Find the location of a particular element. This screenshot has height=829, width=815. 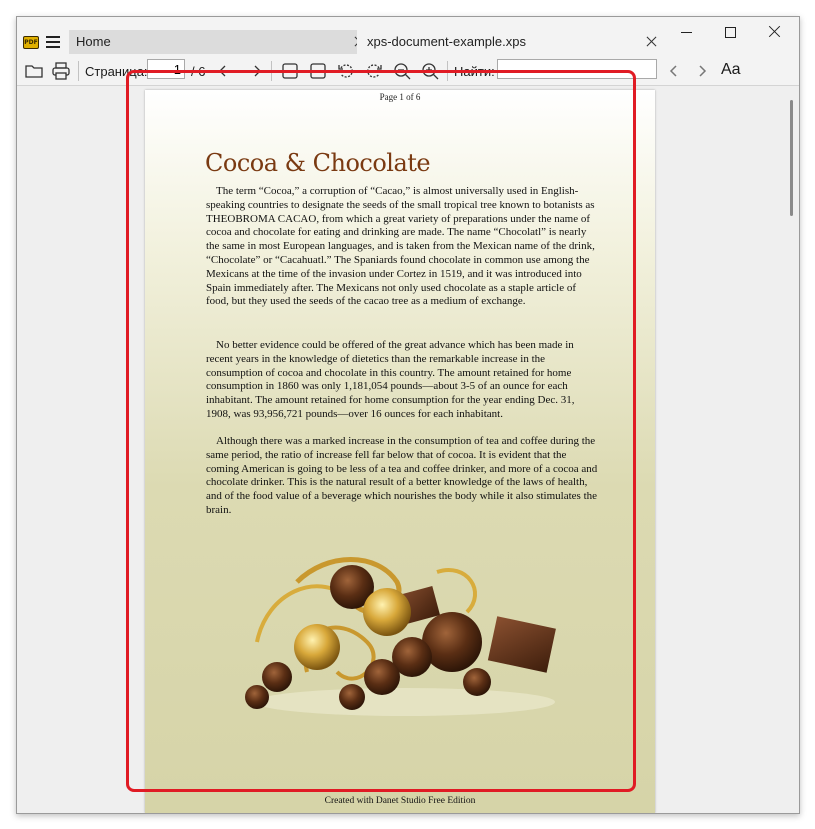

chevron-right-icon is located at coordinates (702, 71).